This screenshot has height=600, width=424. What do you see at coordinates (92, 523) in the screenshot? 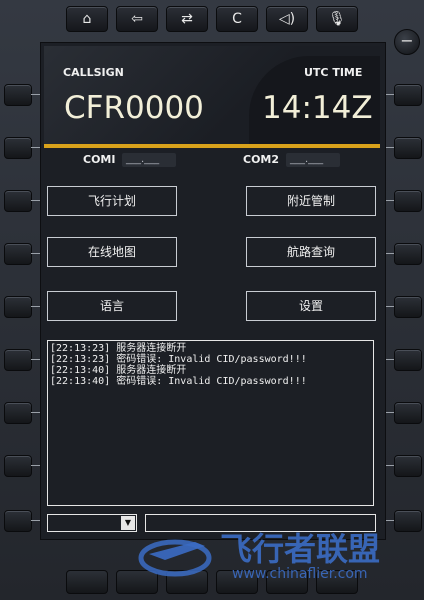
I see `channel-select: ▼` at bounding box center [92, 523].